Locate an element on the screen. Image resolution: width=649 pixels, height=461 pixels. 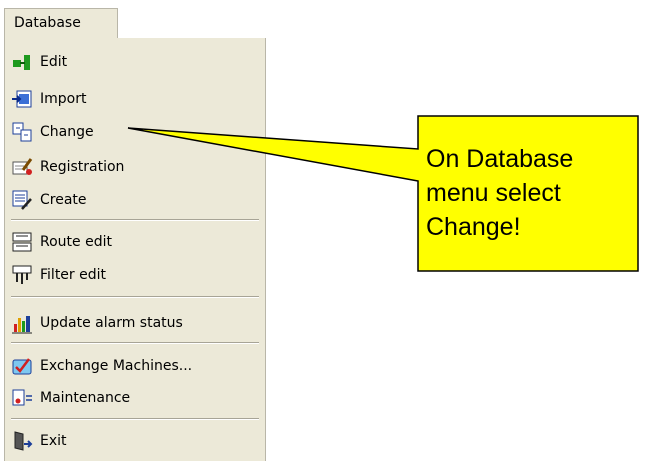
callout-line: On Database is located at coordinates (500, 159).